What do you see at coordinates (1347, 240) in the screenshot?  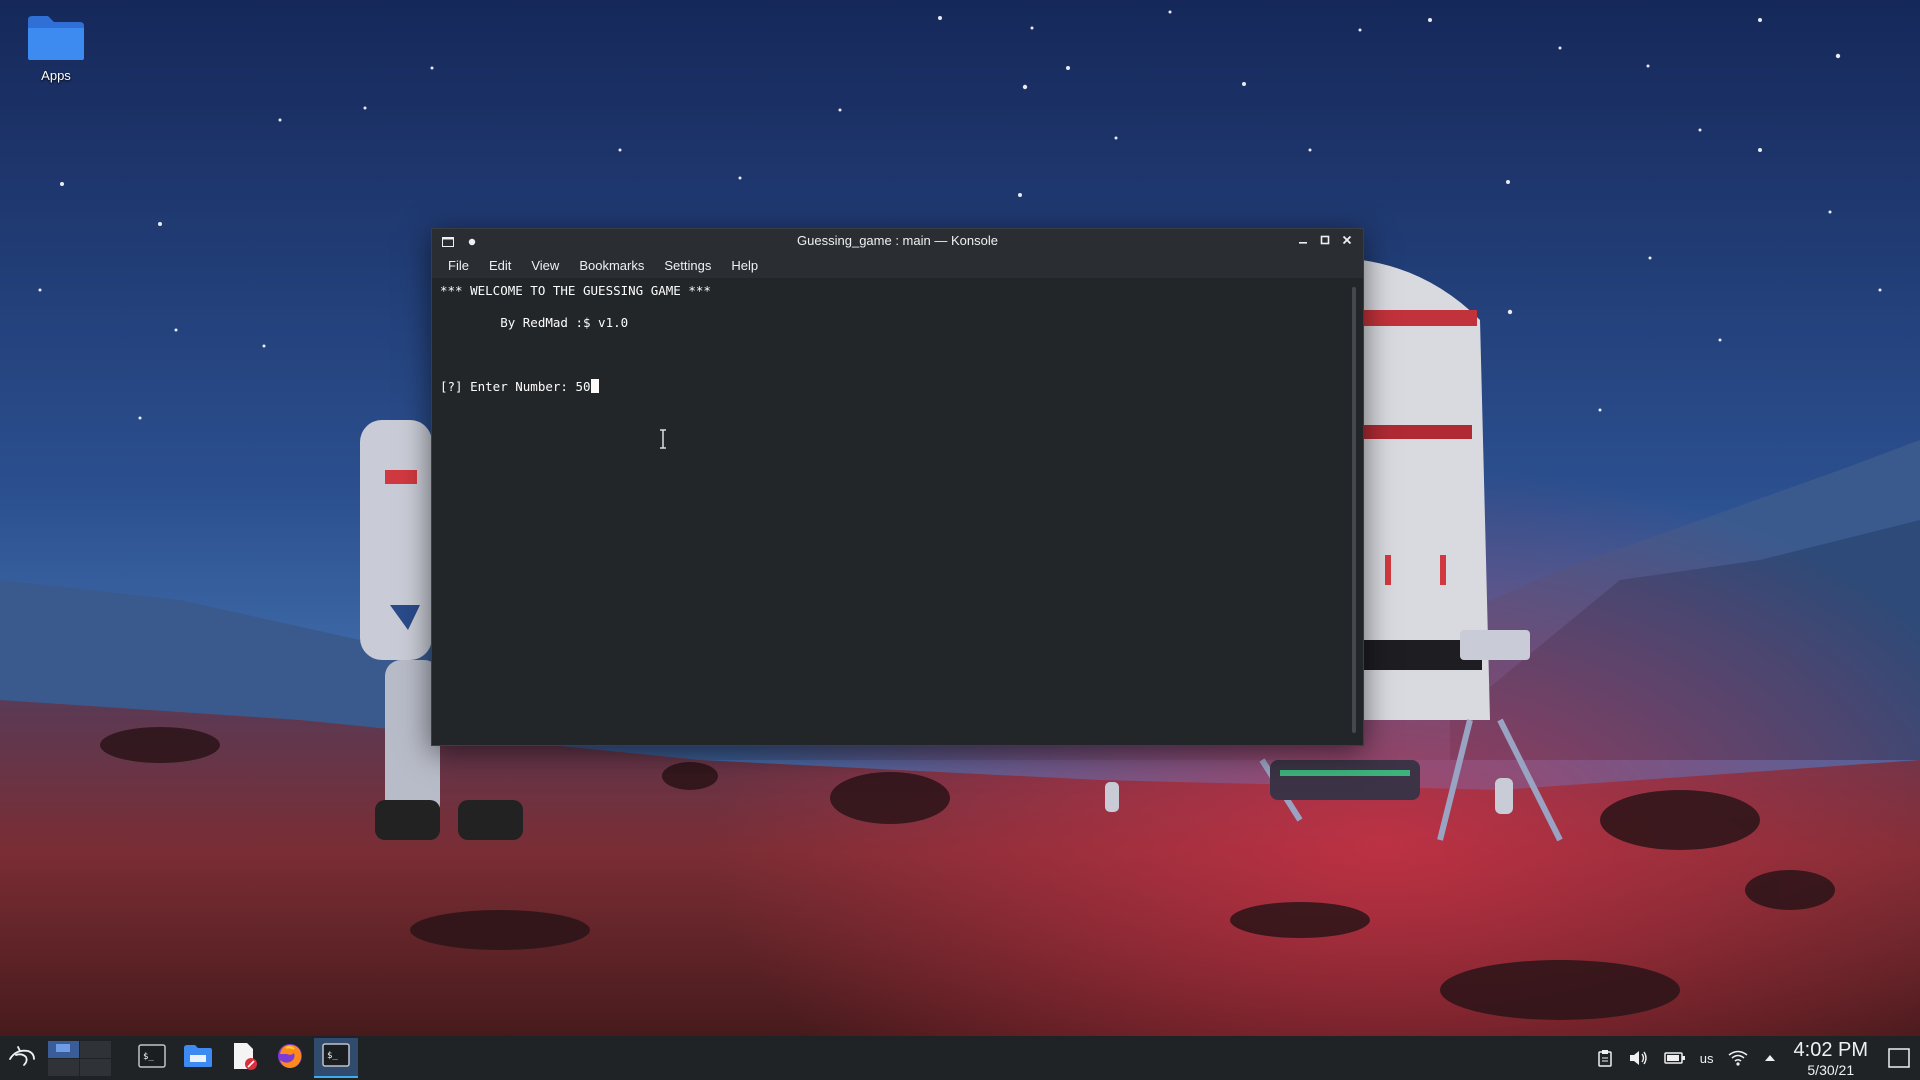 I see `close-icon` at bounding box center [1347, 240].